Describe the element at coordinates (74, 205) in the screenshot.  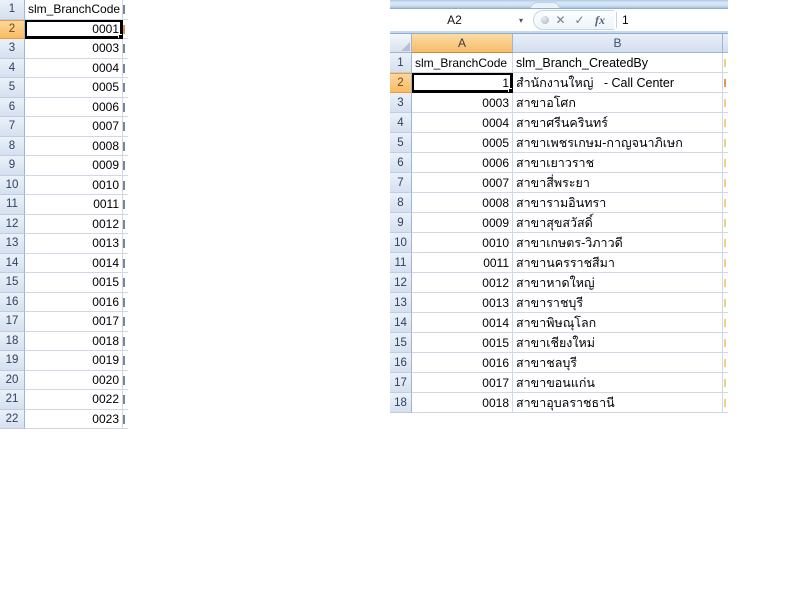
I see `cell: 0011` at that location.